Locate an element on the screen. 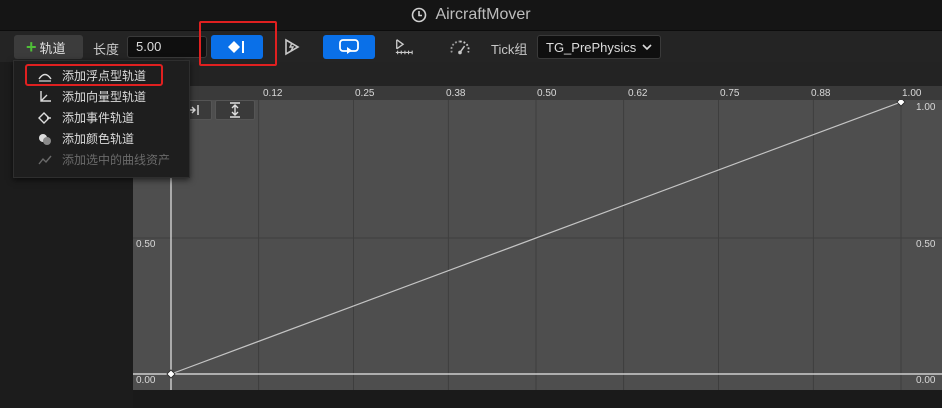  tick-group-value: TG_PrePhysics is located at coordinates (591, 47).